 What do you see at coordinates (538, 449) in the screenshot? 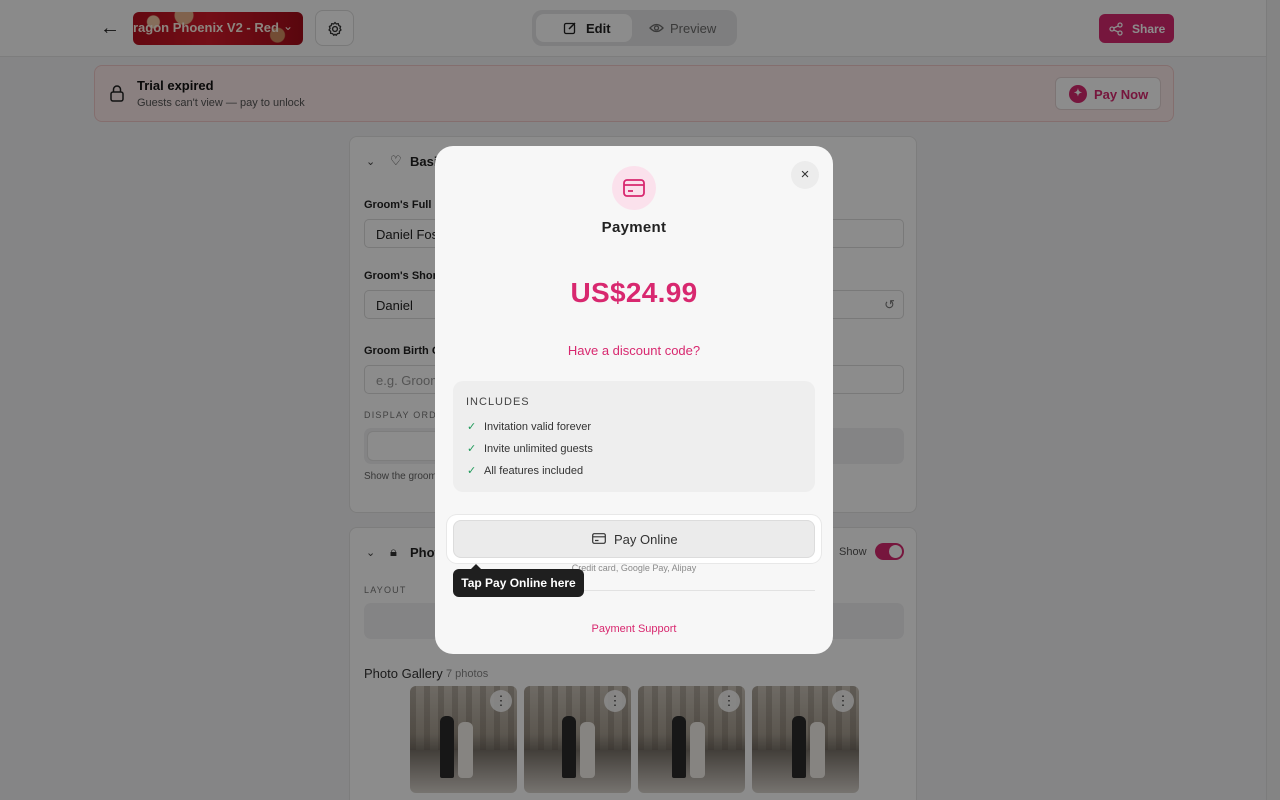
I see `include-item-label: Invite unlimited guests` at bounding box center [538, 449].